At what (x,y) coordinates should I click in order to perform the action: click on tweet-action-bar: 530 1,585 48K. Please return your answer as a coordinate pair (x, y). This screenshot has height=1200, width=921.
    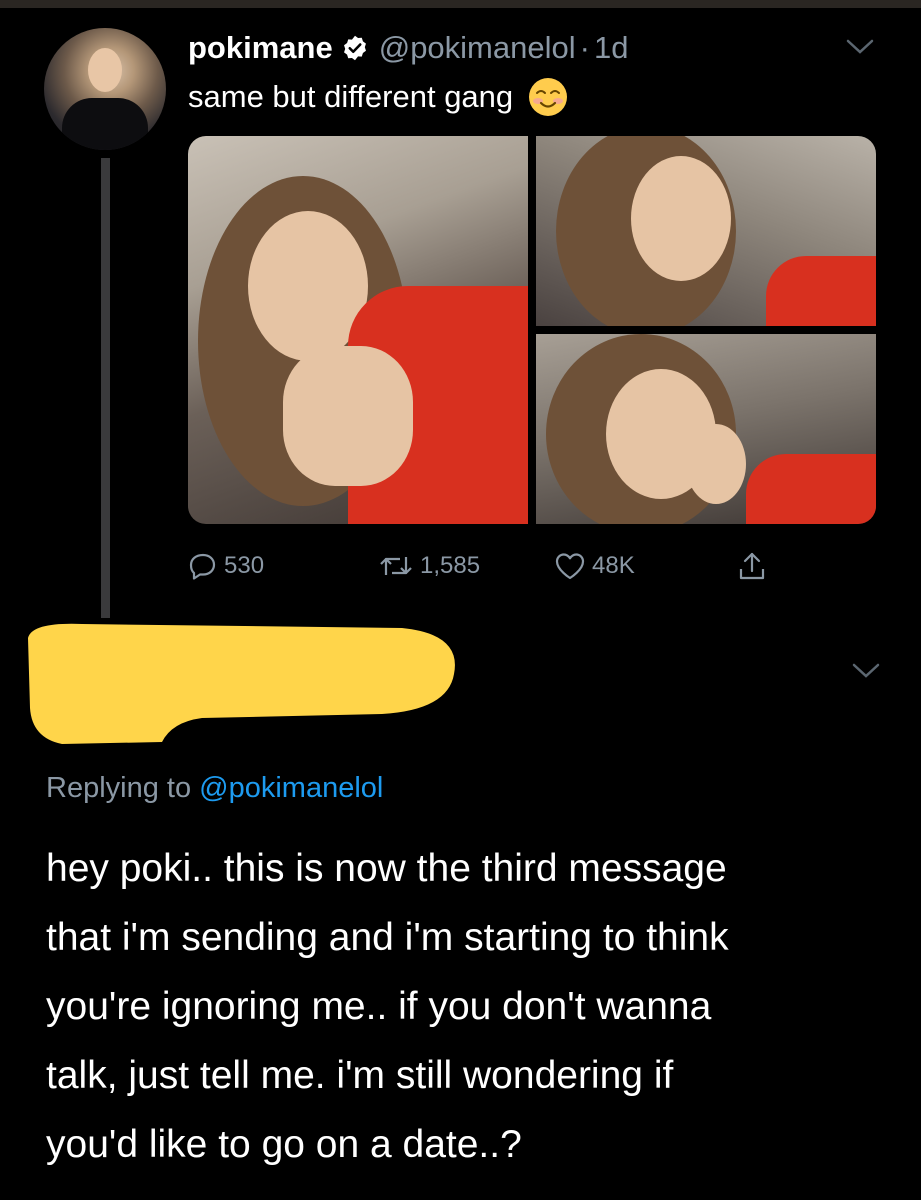
    Looking at the image, I should click on (488, 566).